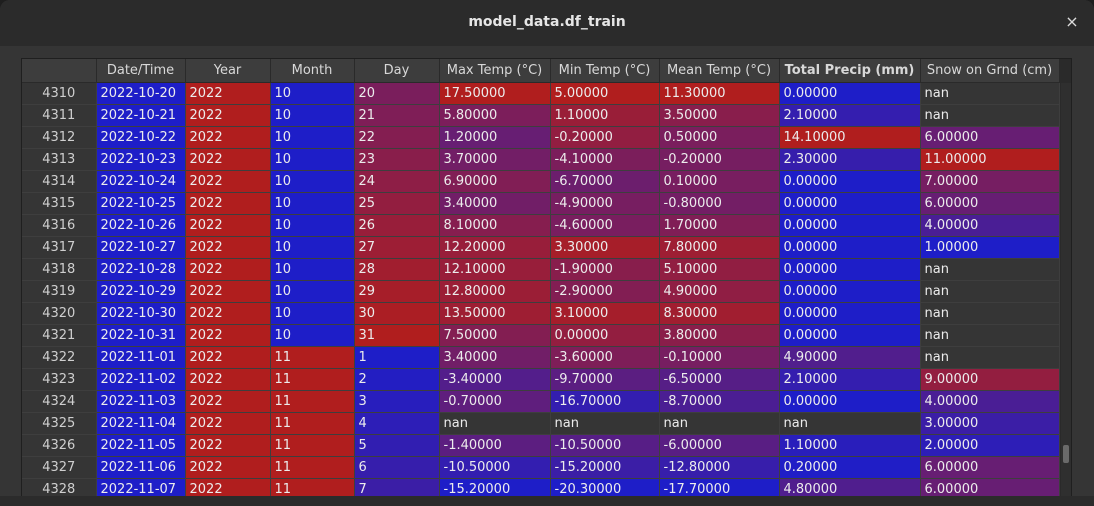 This screenshot has height=506, width=1094. Describe the element at coordinates (990, 379) in the screenshot. I see `table-cell: 9.00000` at that location.